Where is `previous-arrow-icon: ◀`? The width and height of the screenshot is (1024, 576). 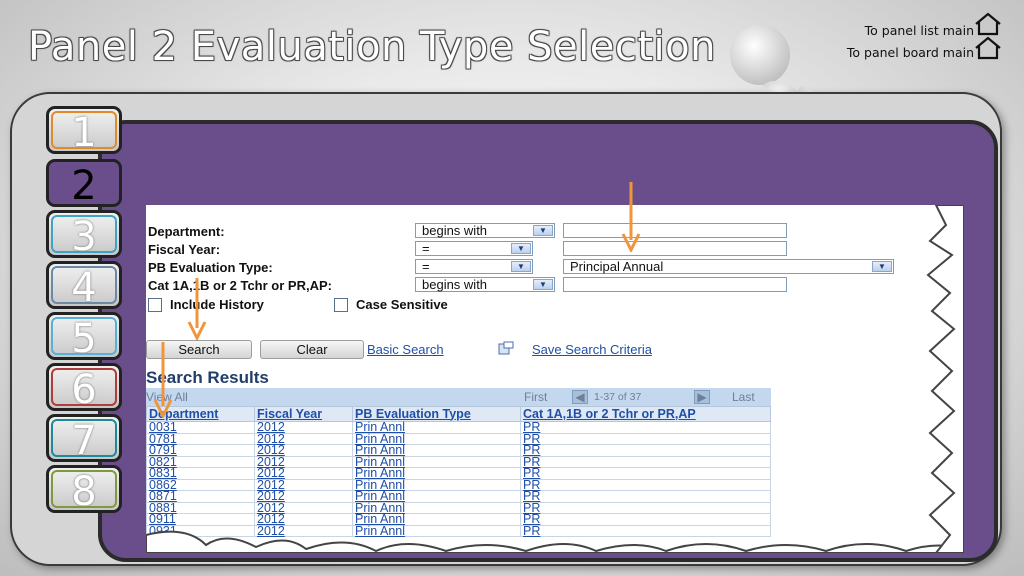
previous-arrow-icon: ◀ is located at coordinates (580, 397).